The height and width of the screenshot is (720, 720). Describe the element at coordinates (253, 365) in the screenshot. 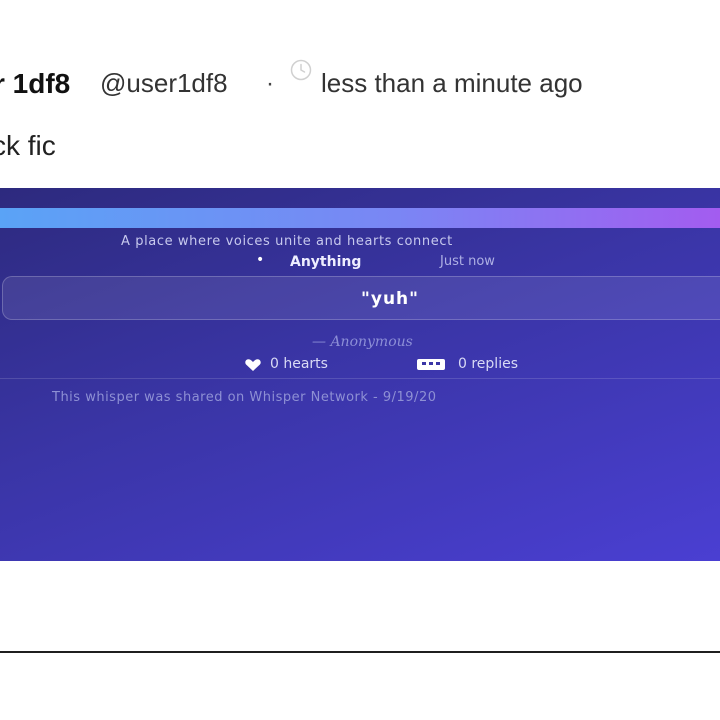

I see `heart-icon` at that location.